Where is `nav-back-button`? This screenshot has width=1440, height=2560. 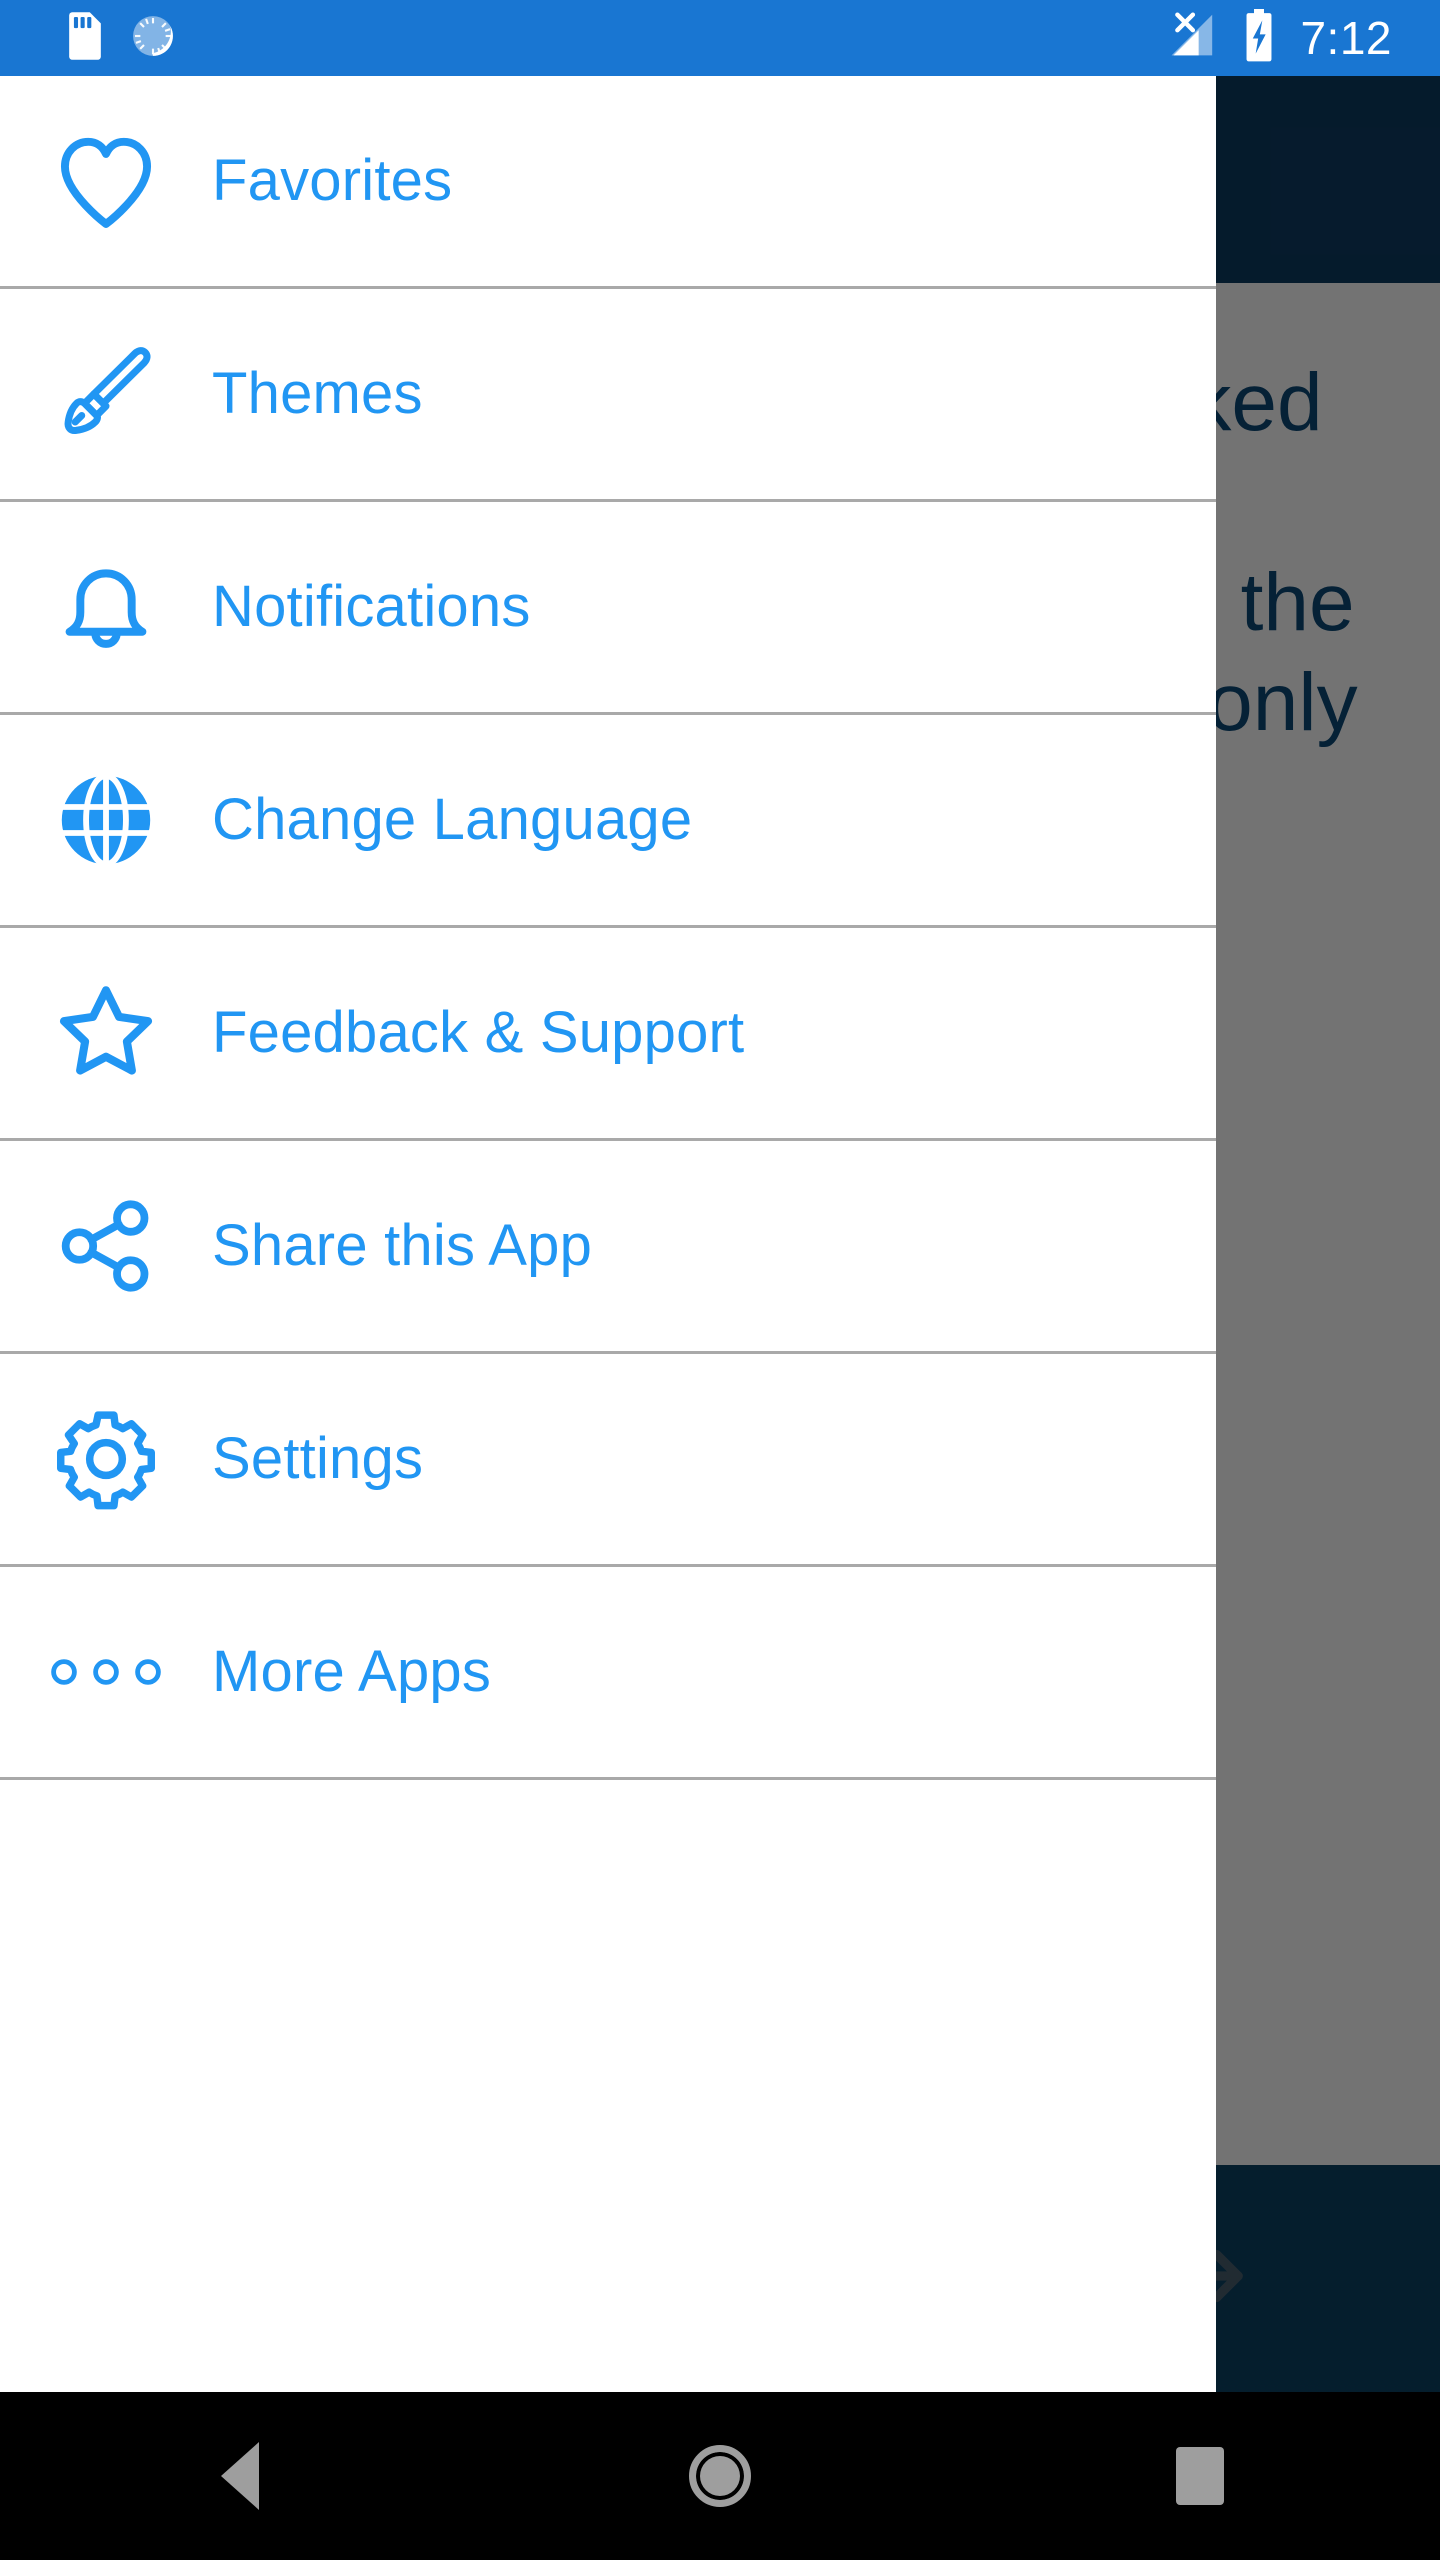 nav-back-button is located at coordinates (240, 2476).